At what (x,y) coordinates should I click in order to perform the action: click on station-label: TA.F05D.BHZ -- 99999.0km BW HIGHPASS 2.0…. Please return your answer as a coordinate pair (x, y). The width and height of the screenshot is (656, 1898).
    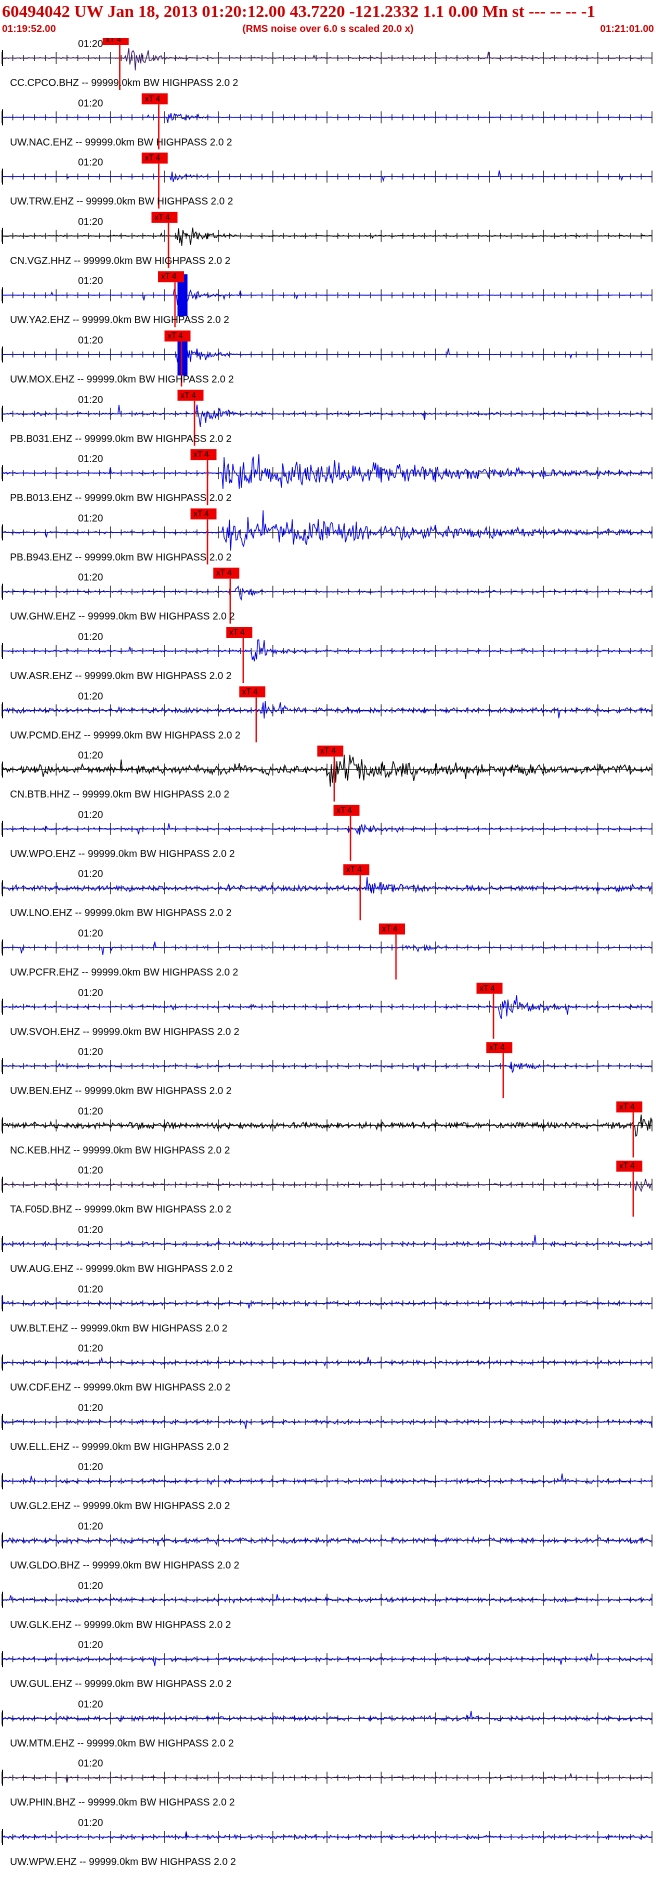
    Looking at the image, I should click on (121, 1210).